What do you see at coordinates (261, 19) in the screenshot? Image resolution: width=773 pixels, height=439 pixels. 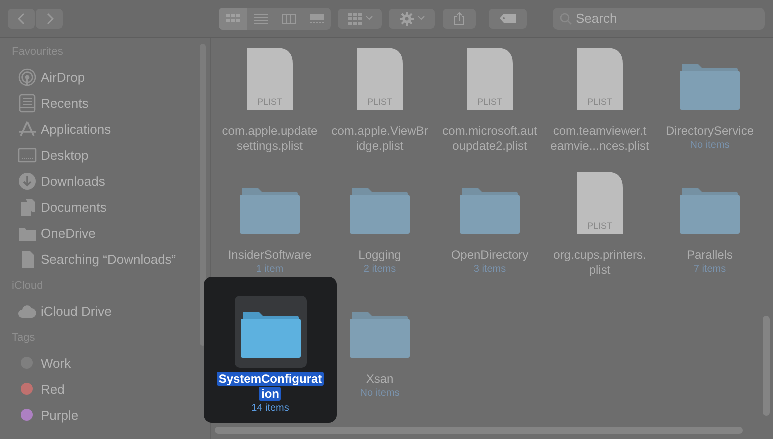 I see `list-view-icon` at bounding box center [261, 19].